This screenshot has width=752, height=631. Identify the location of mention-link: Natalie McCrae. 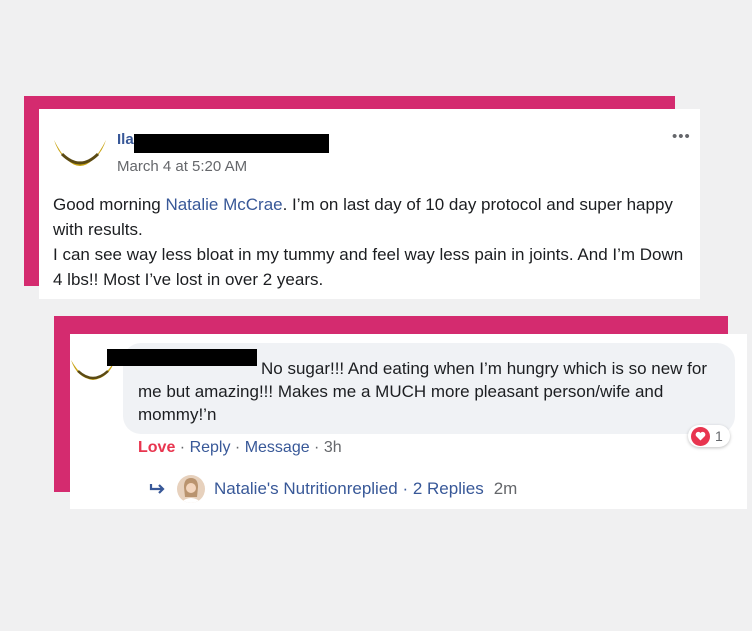
(223, 204).